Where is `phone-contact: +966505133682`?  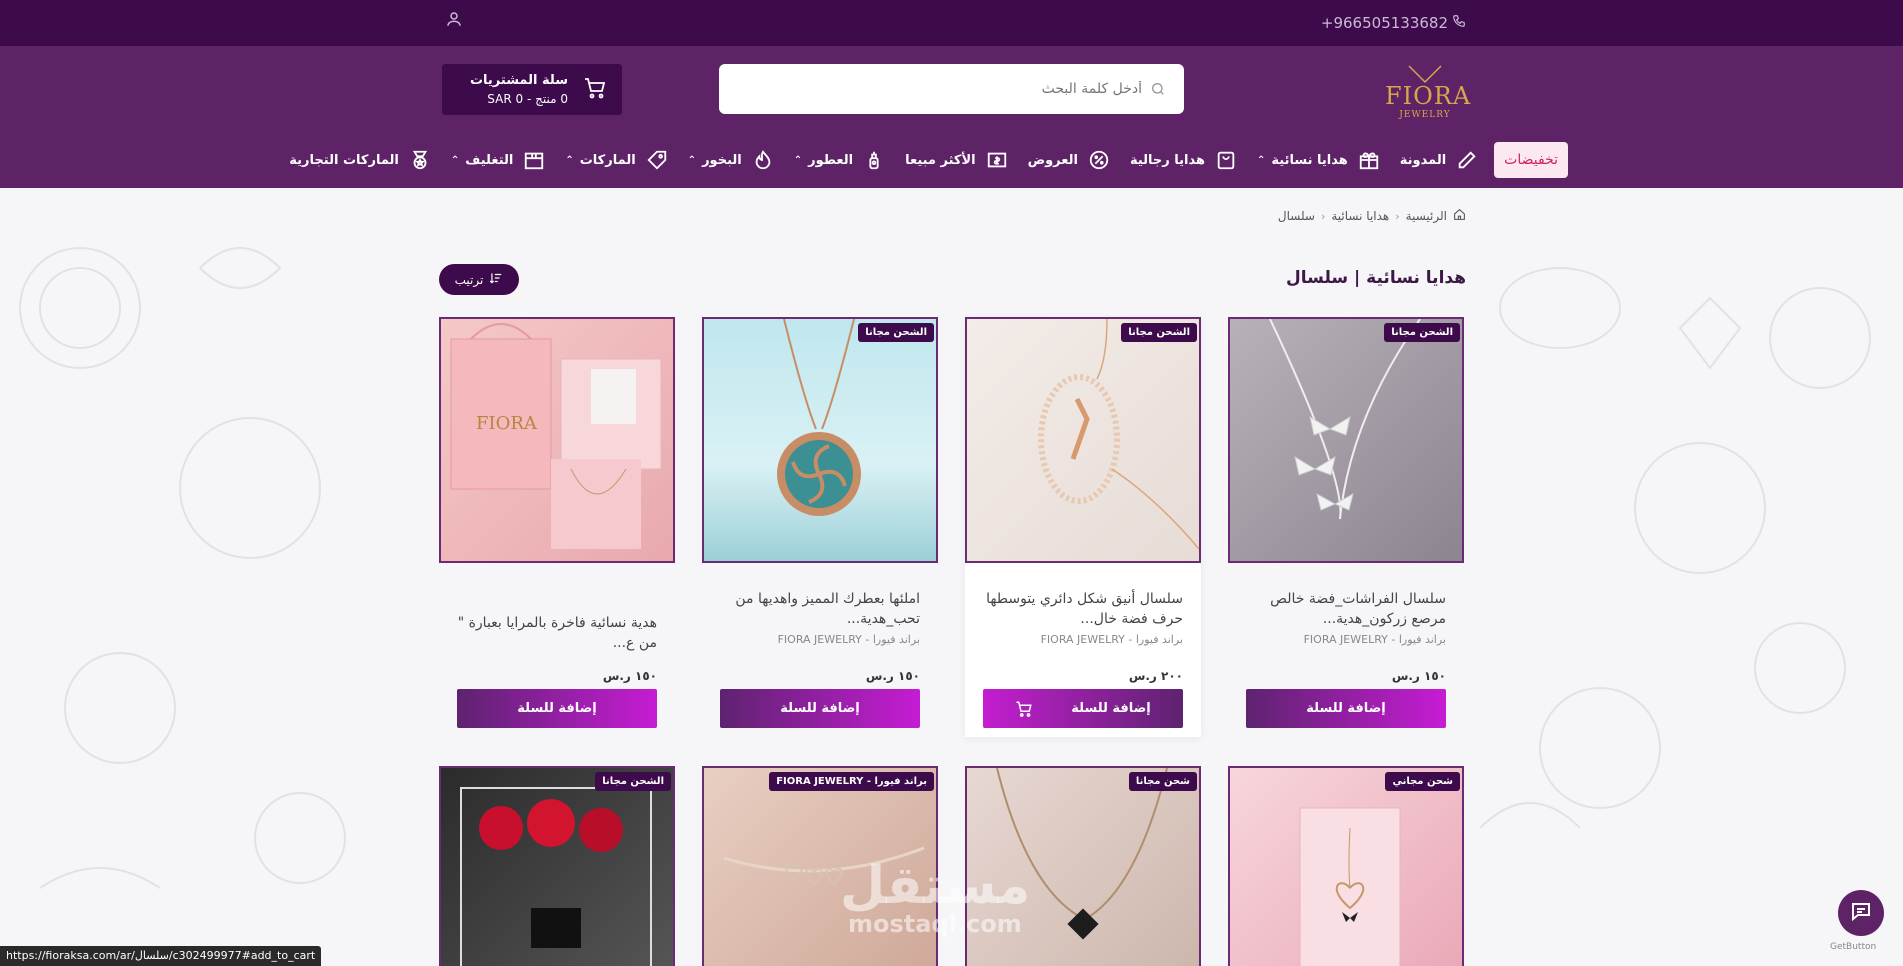
phone-contact: +966505133682 is located at coordinates (1393, 23).